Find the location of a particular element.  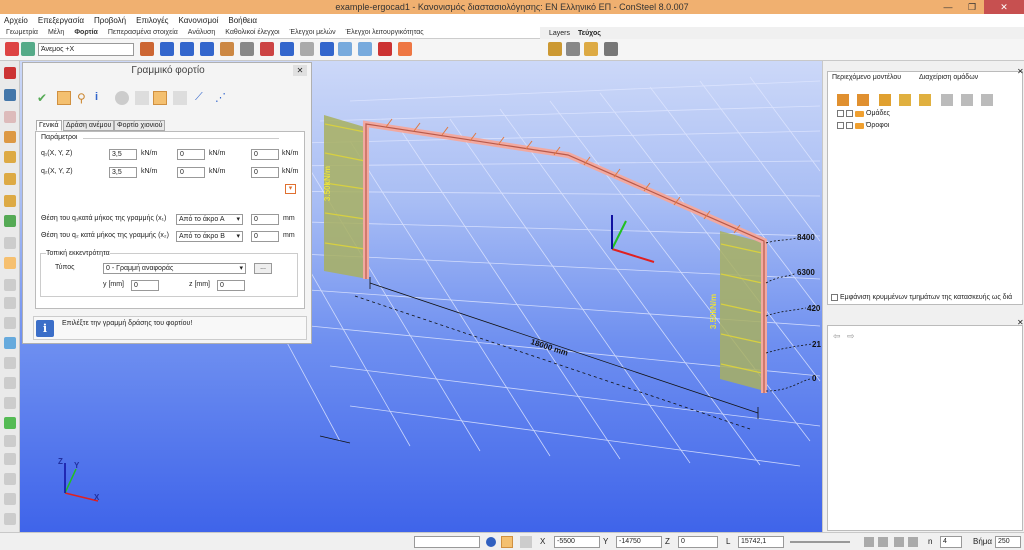

support-load-icon is located at coordinates (327, 49).